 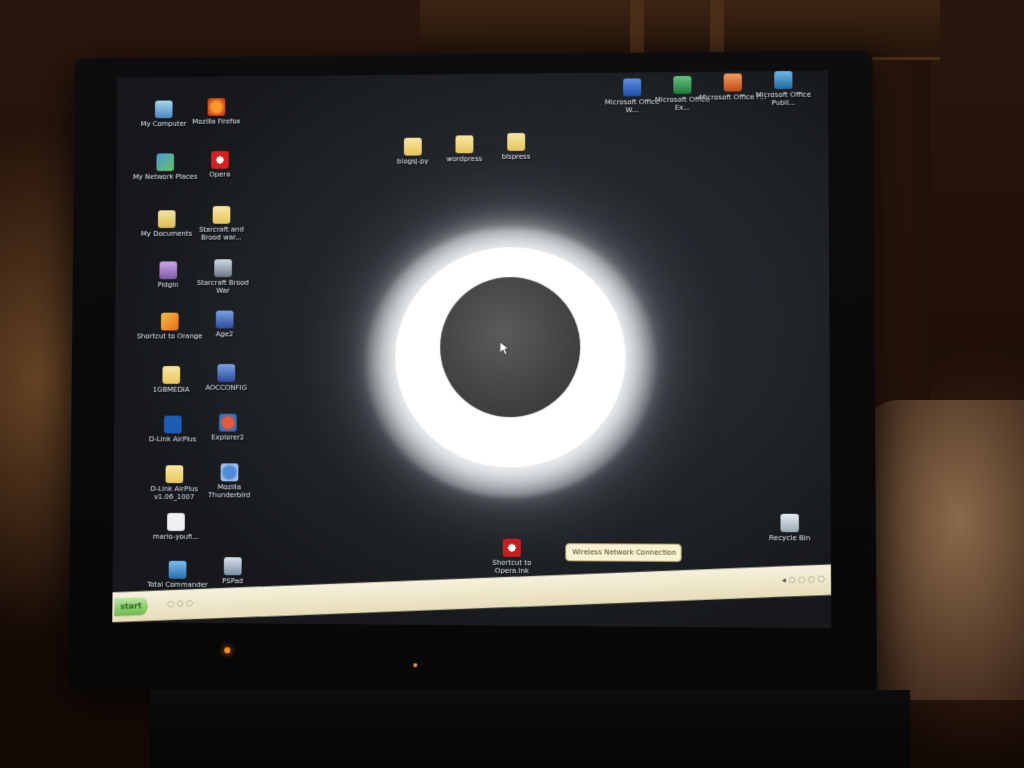 I want to click on age-of-empires-icon, so click(x=224, y=319).